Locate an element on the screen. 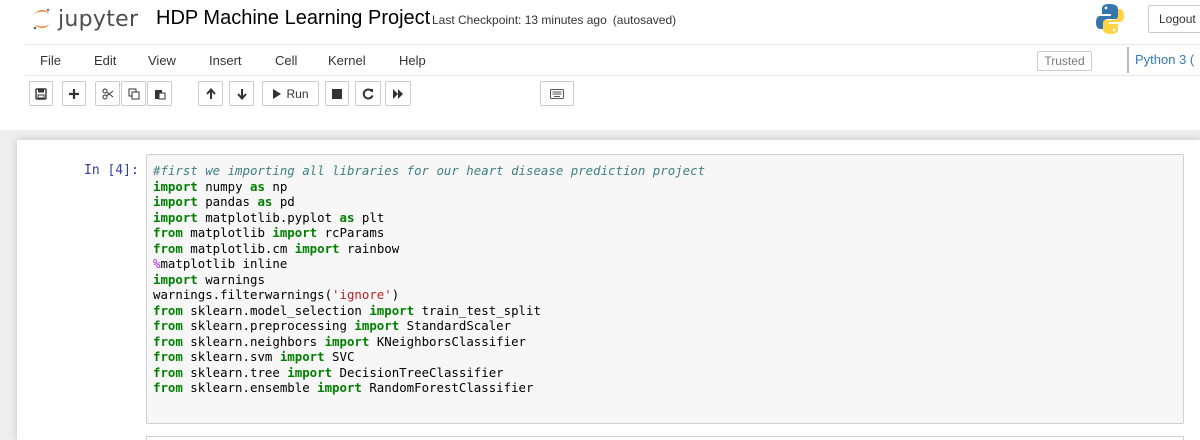 This screenshot has height=440, width=1200. save-button is located at coordinates (41, 93).